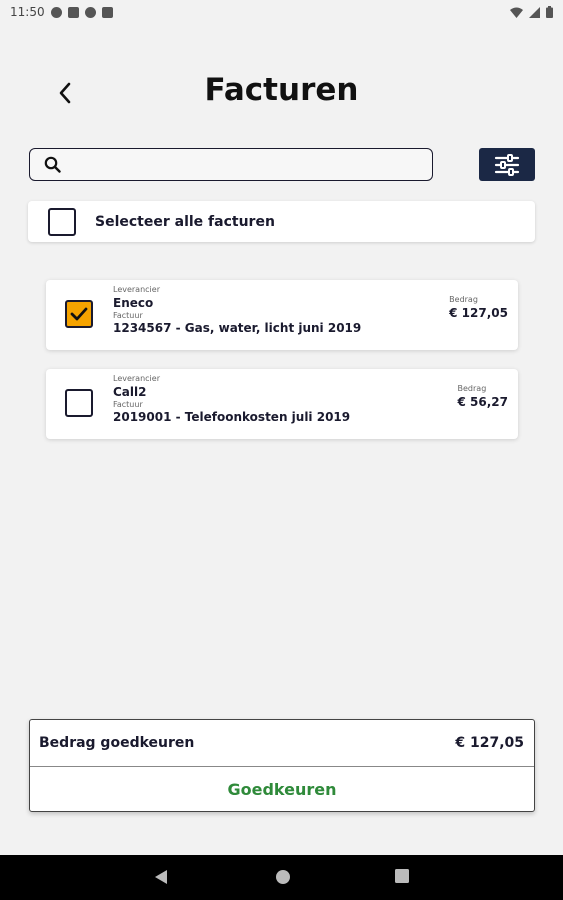 The width and height of the screenshot is (563, 900). What do you see at coordinates (281, 221) in the screenshot?
I see `select-all-row: Selecteer alle facturen` at bounding box center [281, 221].